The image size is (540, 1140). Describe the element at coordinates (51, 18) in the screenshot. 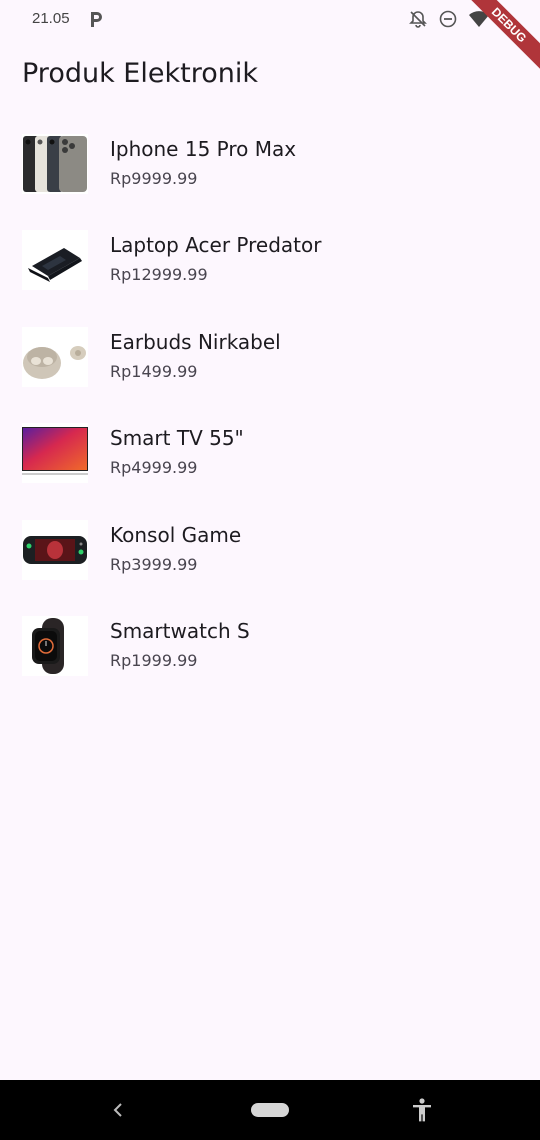

I see `status-time: 21.05` at that location.